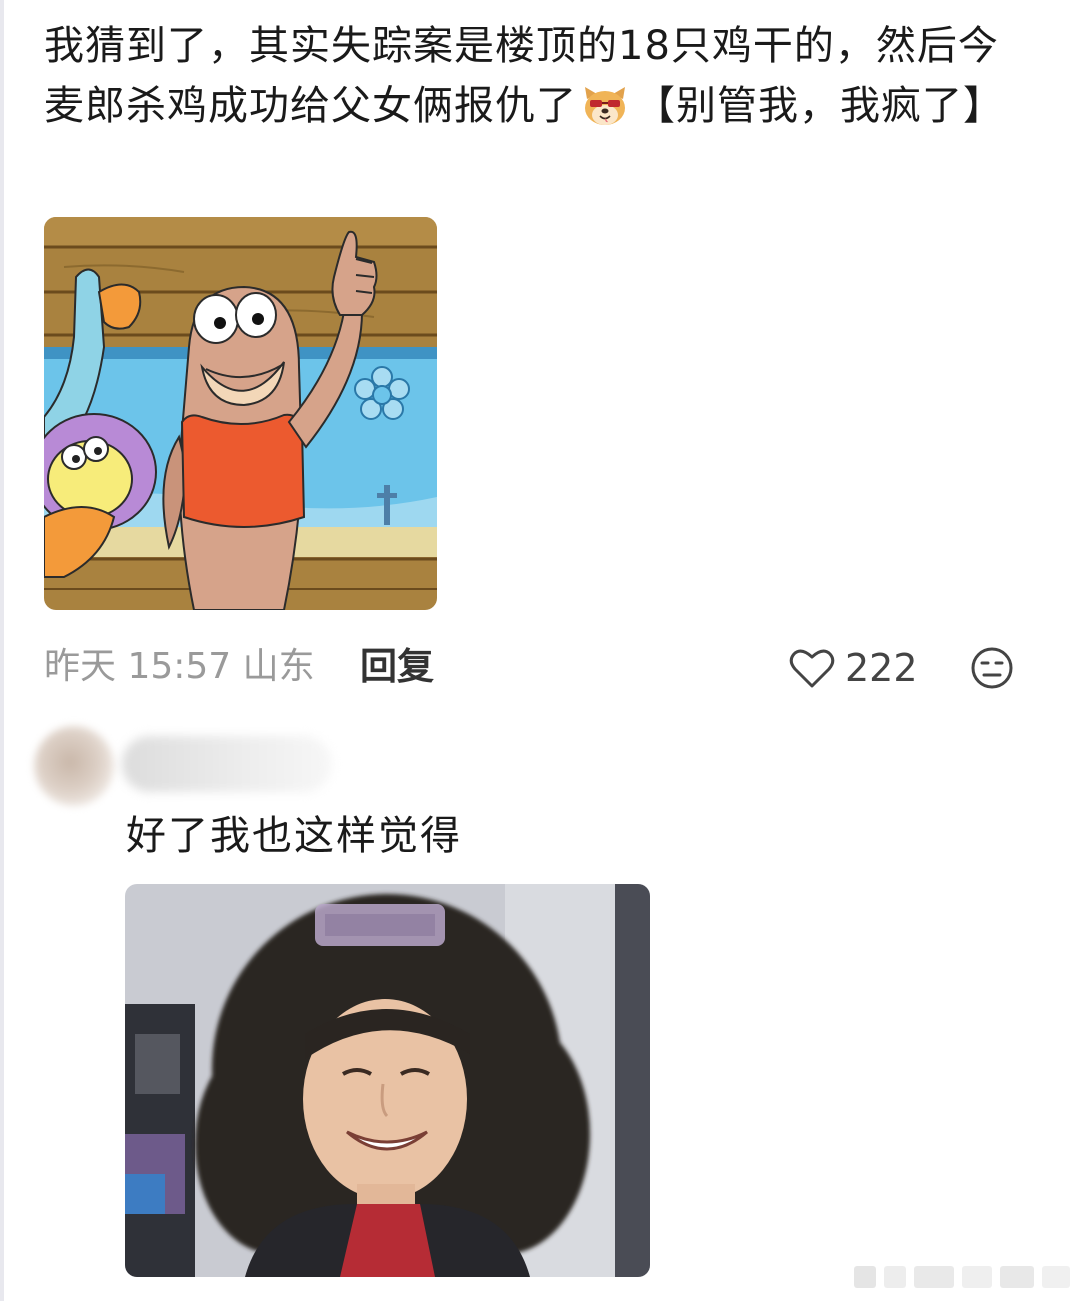 The image size is (1080, 1301). What do you see at coordinates (227, 764) in the screenshot?
I see `username-blurred` at bounding box center [227, 764].